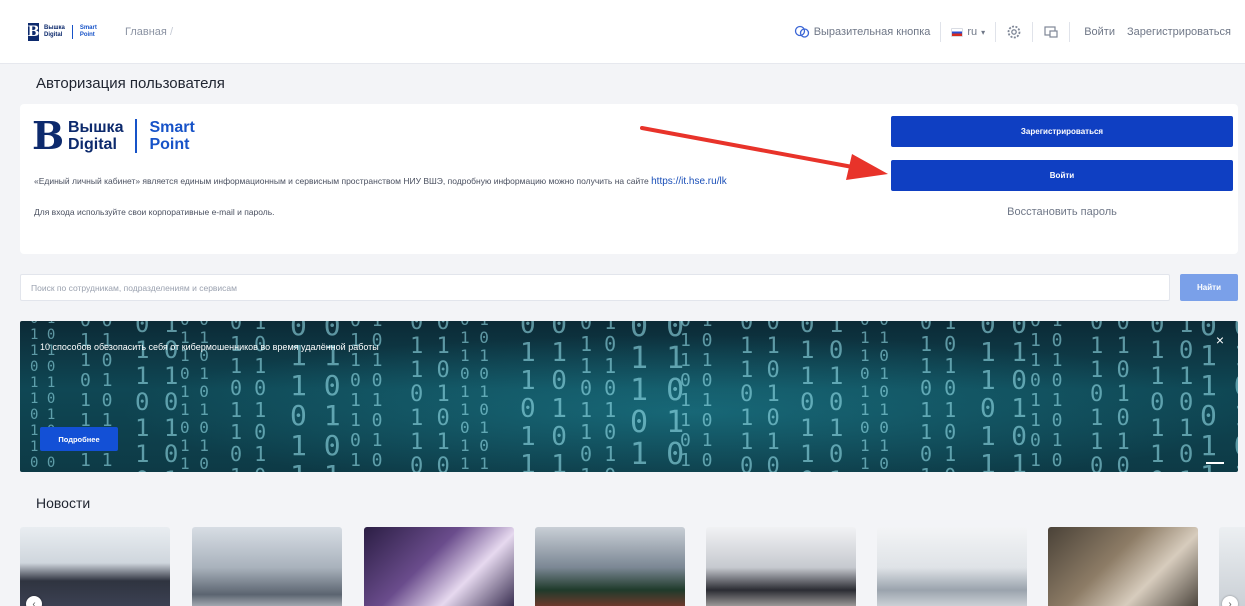 Image resolution: width=1245 pixels, height=606 pixels. What do you see at coordinates (957, 32) in the screenshot?
I see `russia-flag-icon` at bounding box center [957, 32].